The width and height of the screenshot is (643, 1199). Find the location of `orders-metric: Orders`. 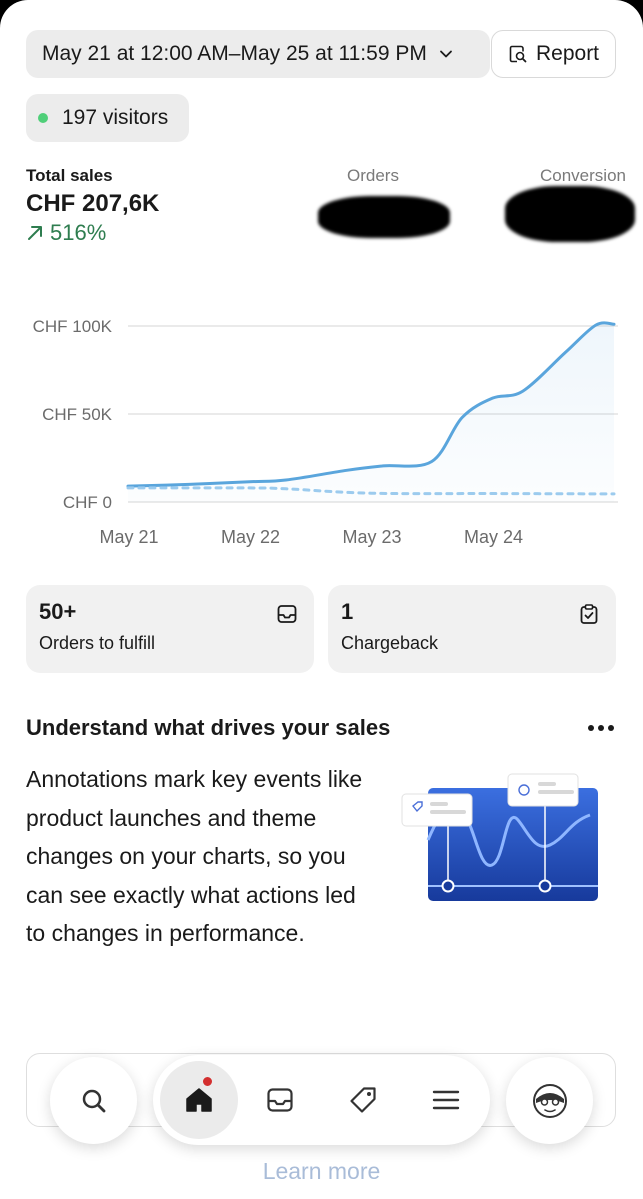

orders-metric: Orders is located at coordinates (373, 176).